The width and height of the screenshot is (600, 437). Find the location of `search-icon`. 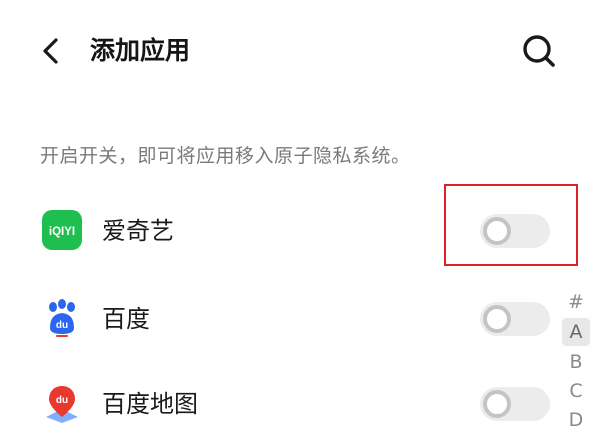

search-icon is located at coordinates (539, 51).